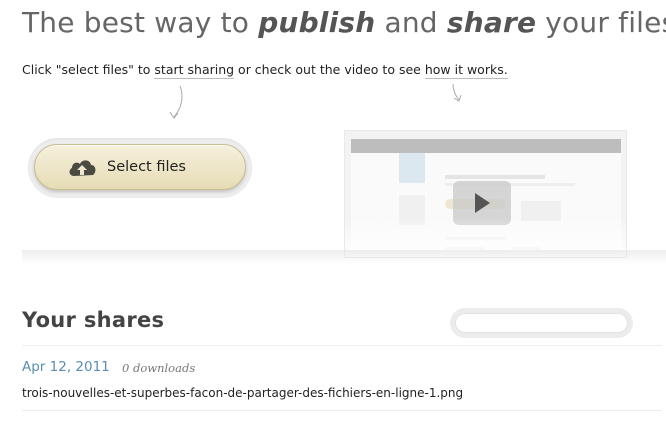 The width and height of the screenshot is (666, 428). I want to click on arrow-down-left-icon, so click(176, 102).